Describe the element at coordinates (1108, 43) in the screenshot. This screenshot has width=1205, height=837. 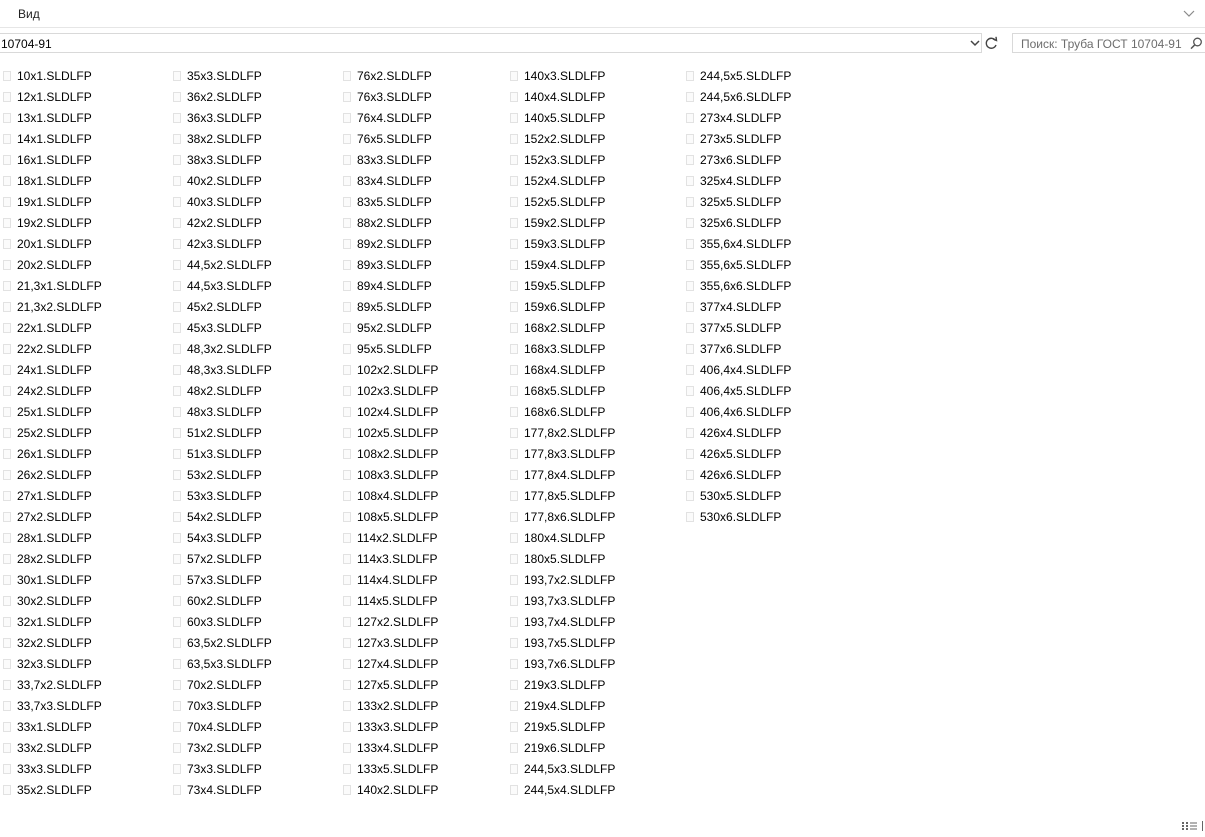
I see `search-input: Поиск: Труба ГОСТ 10704-91` at that location.